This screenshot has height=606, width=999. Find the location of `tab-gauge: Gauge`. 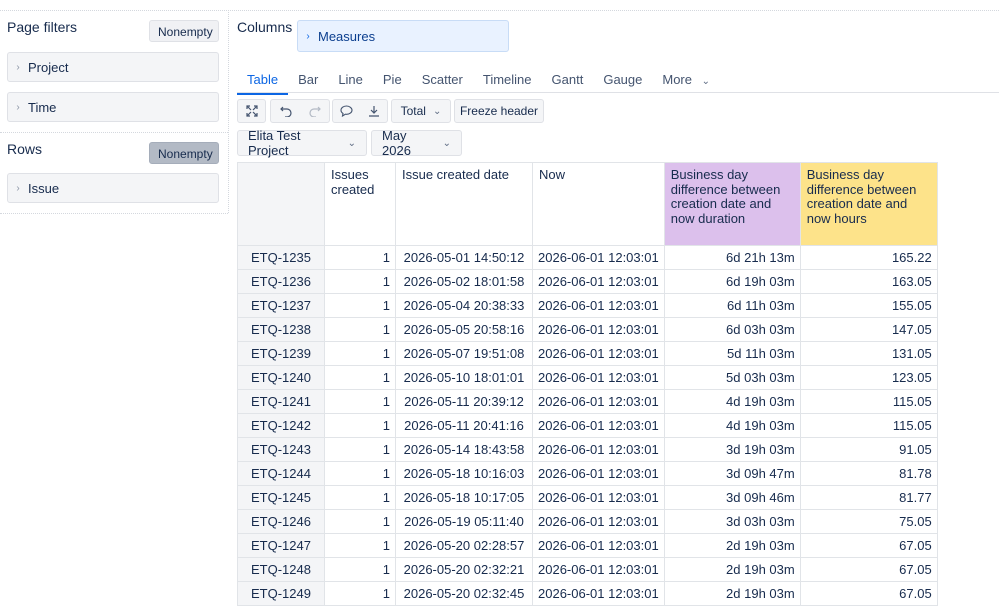

tab-gauge: Gauge is located at coordinates (622, 80).